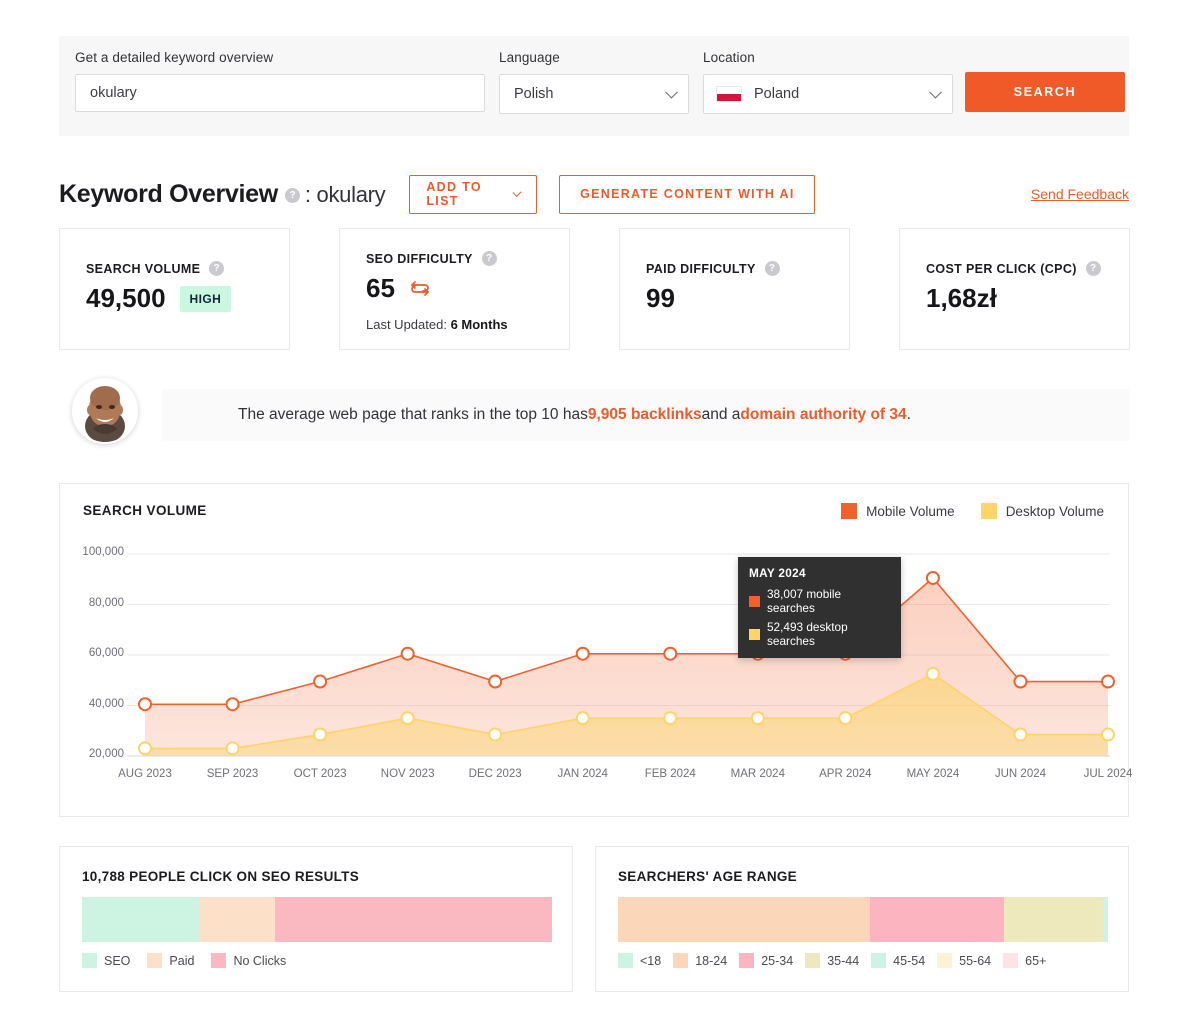  Describe the element at coordinates (843, 960) in the screenshot. I see `age-range-legend-label: 35-44` at that location.